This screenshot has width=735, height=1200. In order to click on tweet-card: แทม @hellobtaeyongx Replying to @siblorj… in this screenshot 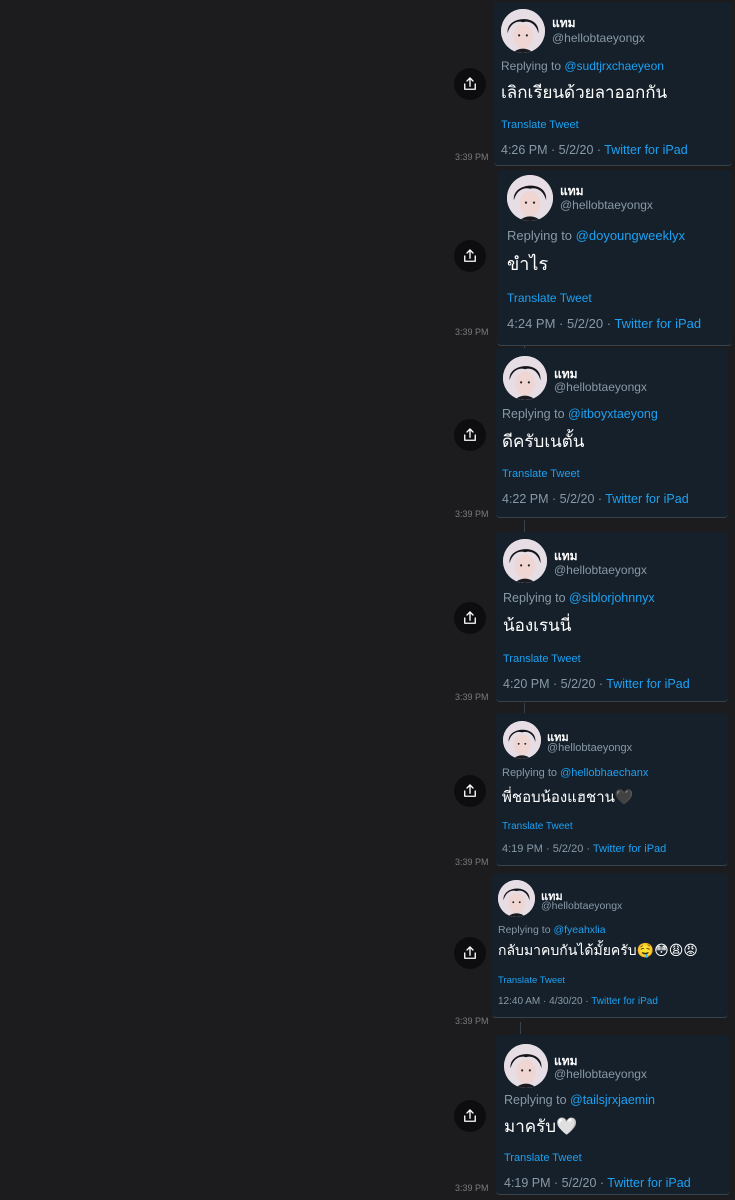, I will do `click(612, 617)`.